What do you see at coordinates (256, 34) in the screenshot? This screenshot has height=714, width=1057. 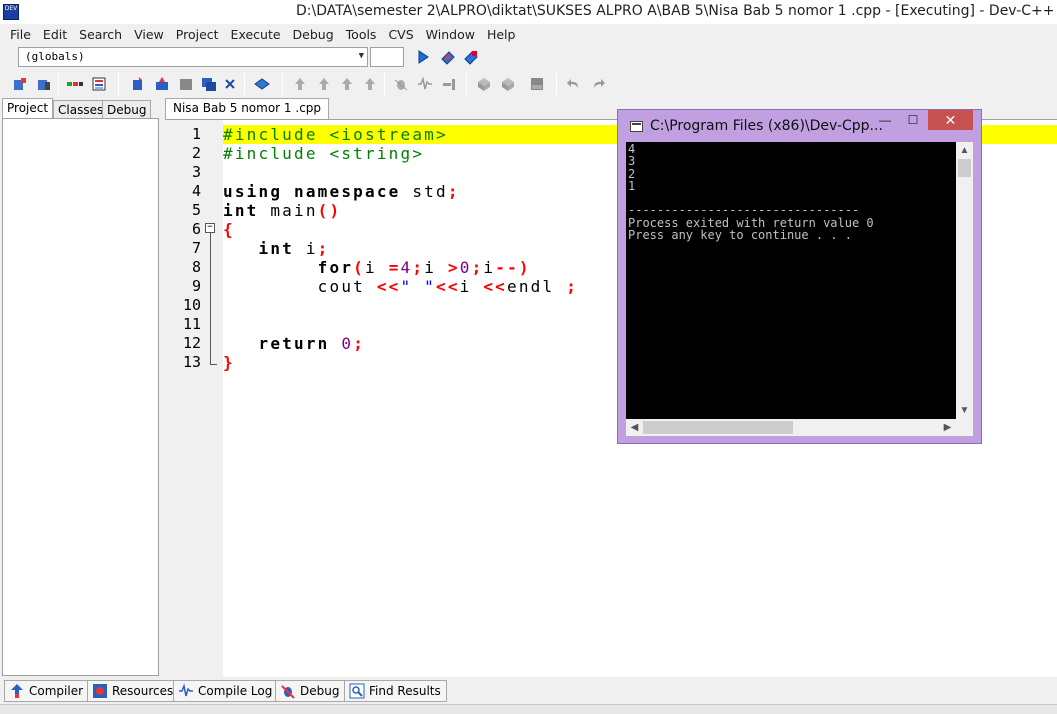 I see `menu-execute: Execute` at bounding box center [256, 34].